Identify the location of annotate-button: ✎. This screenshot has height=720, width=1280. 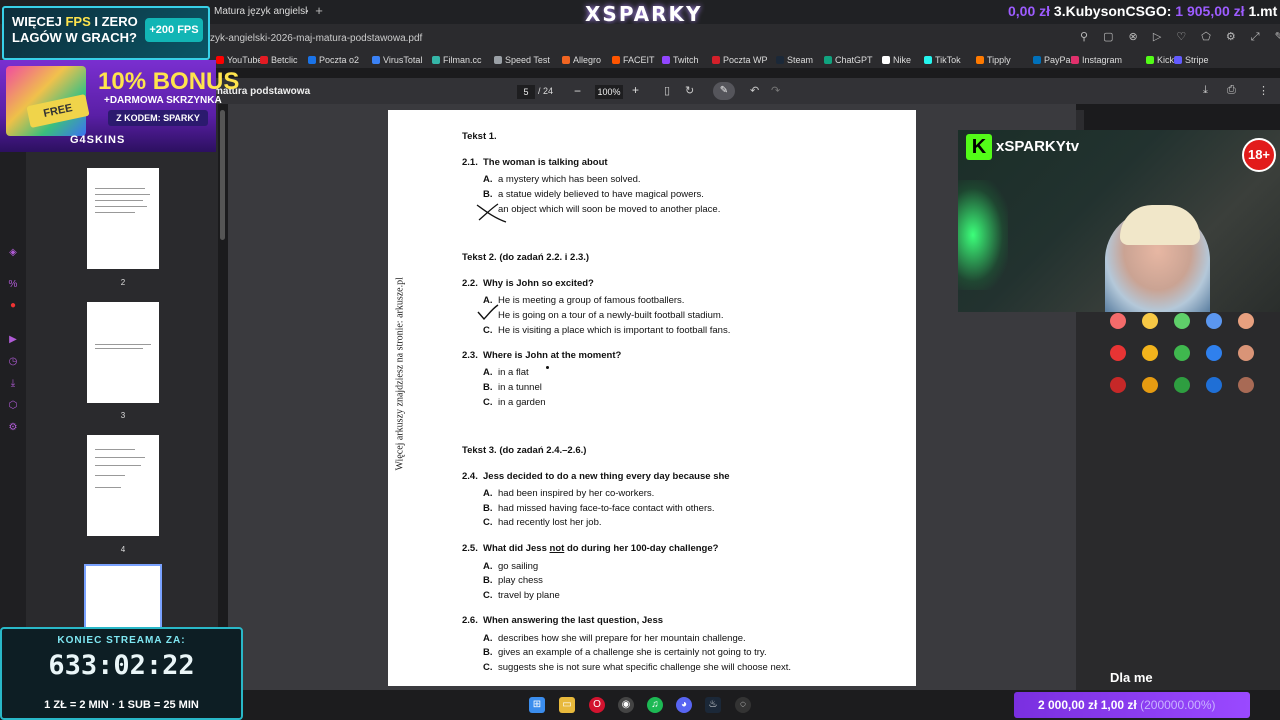
(724, 91).